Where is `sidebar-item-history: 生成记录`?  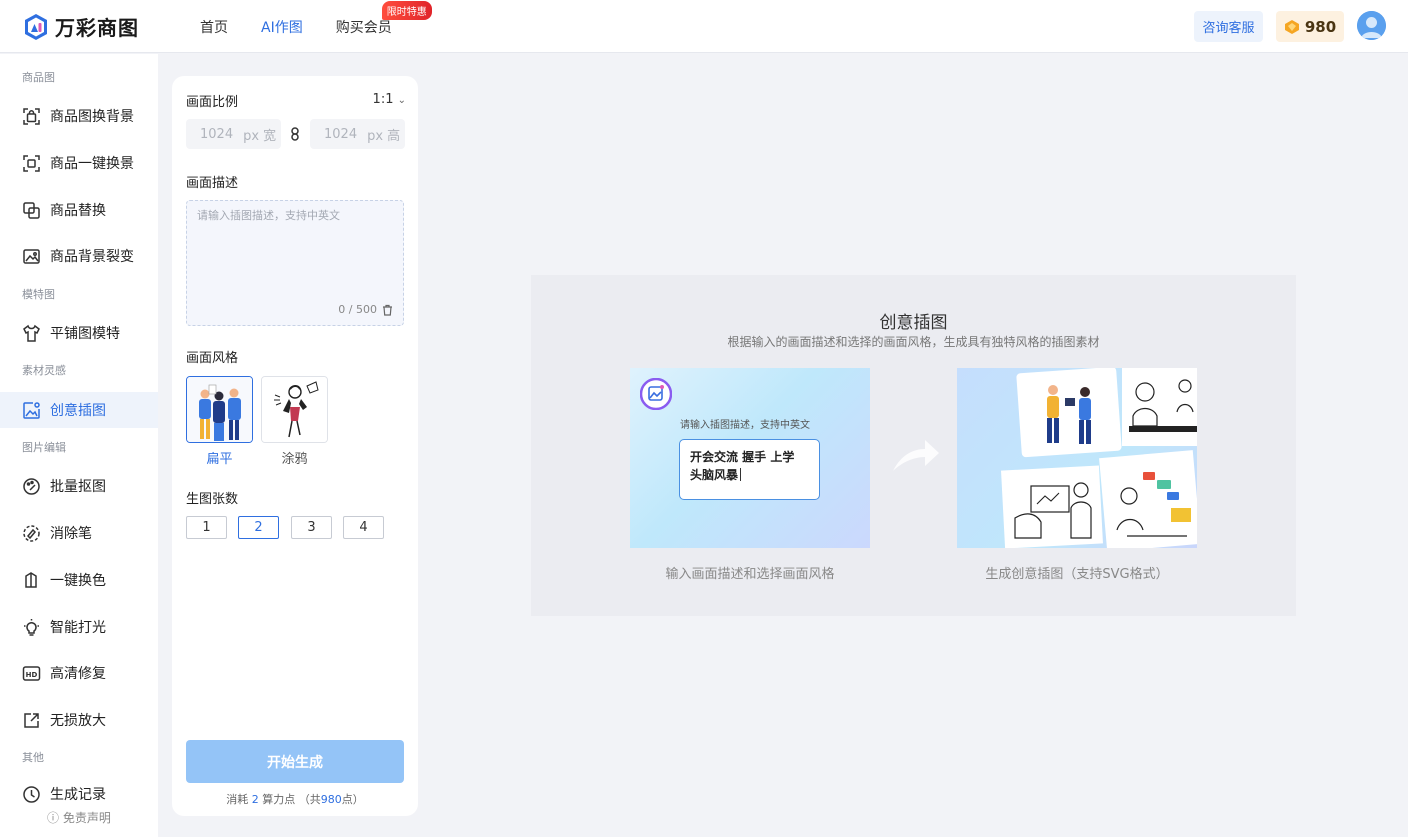 sidebar-item-history: 生成记录 is located at coordinates (79, 794).